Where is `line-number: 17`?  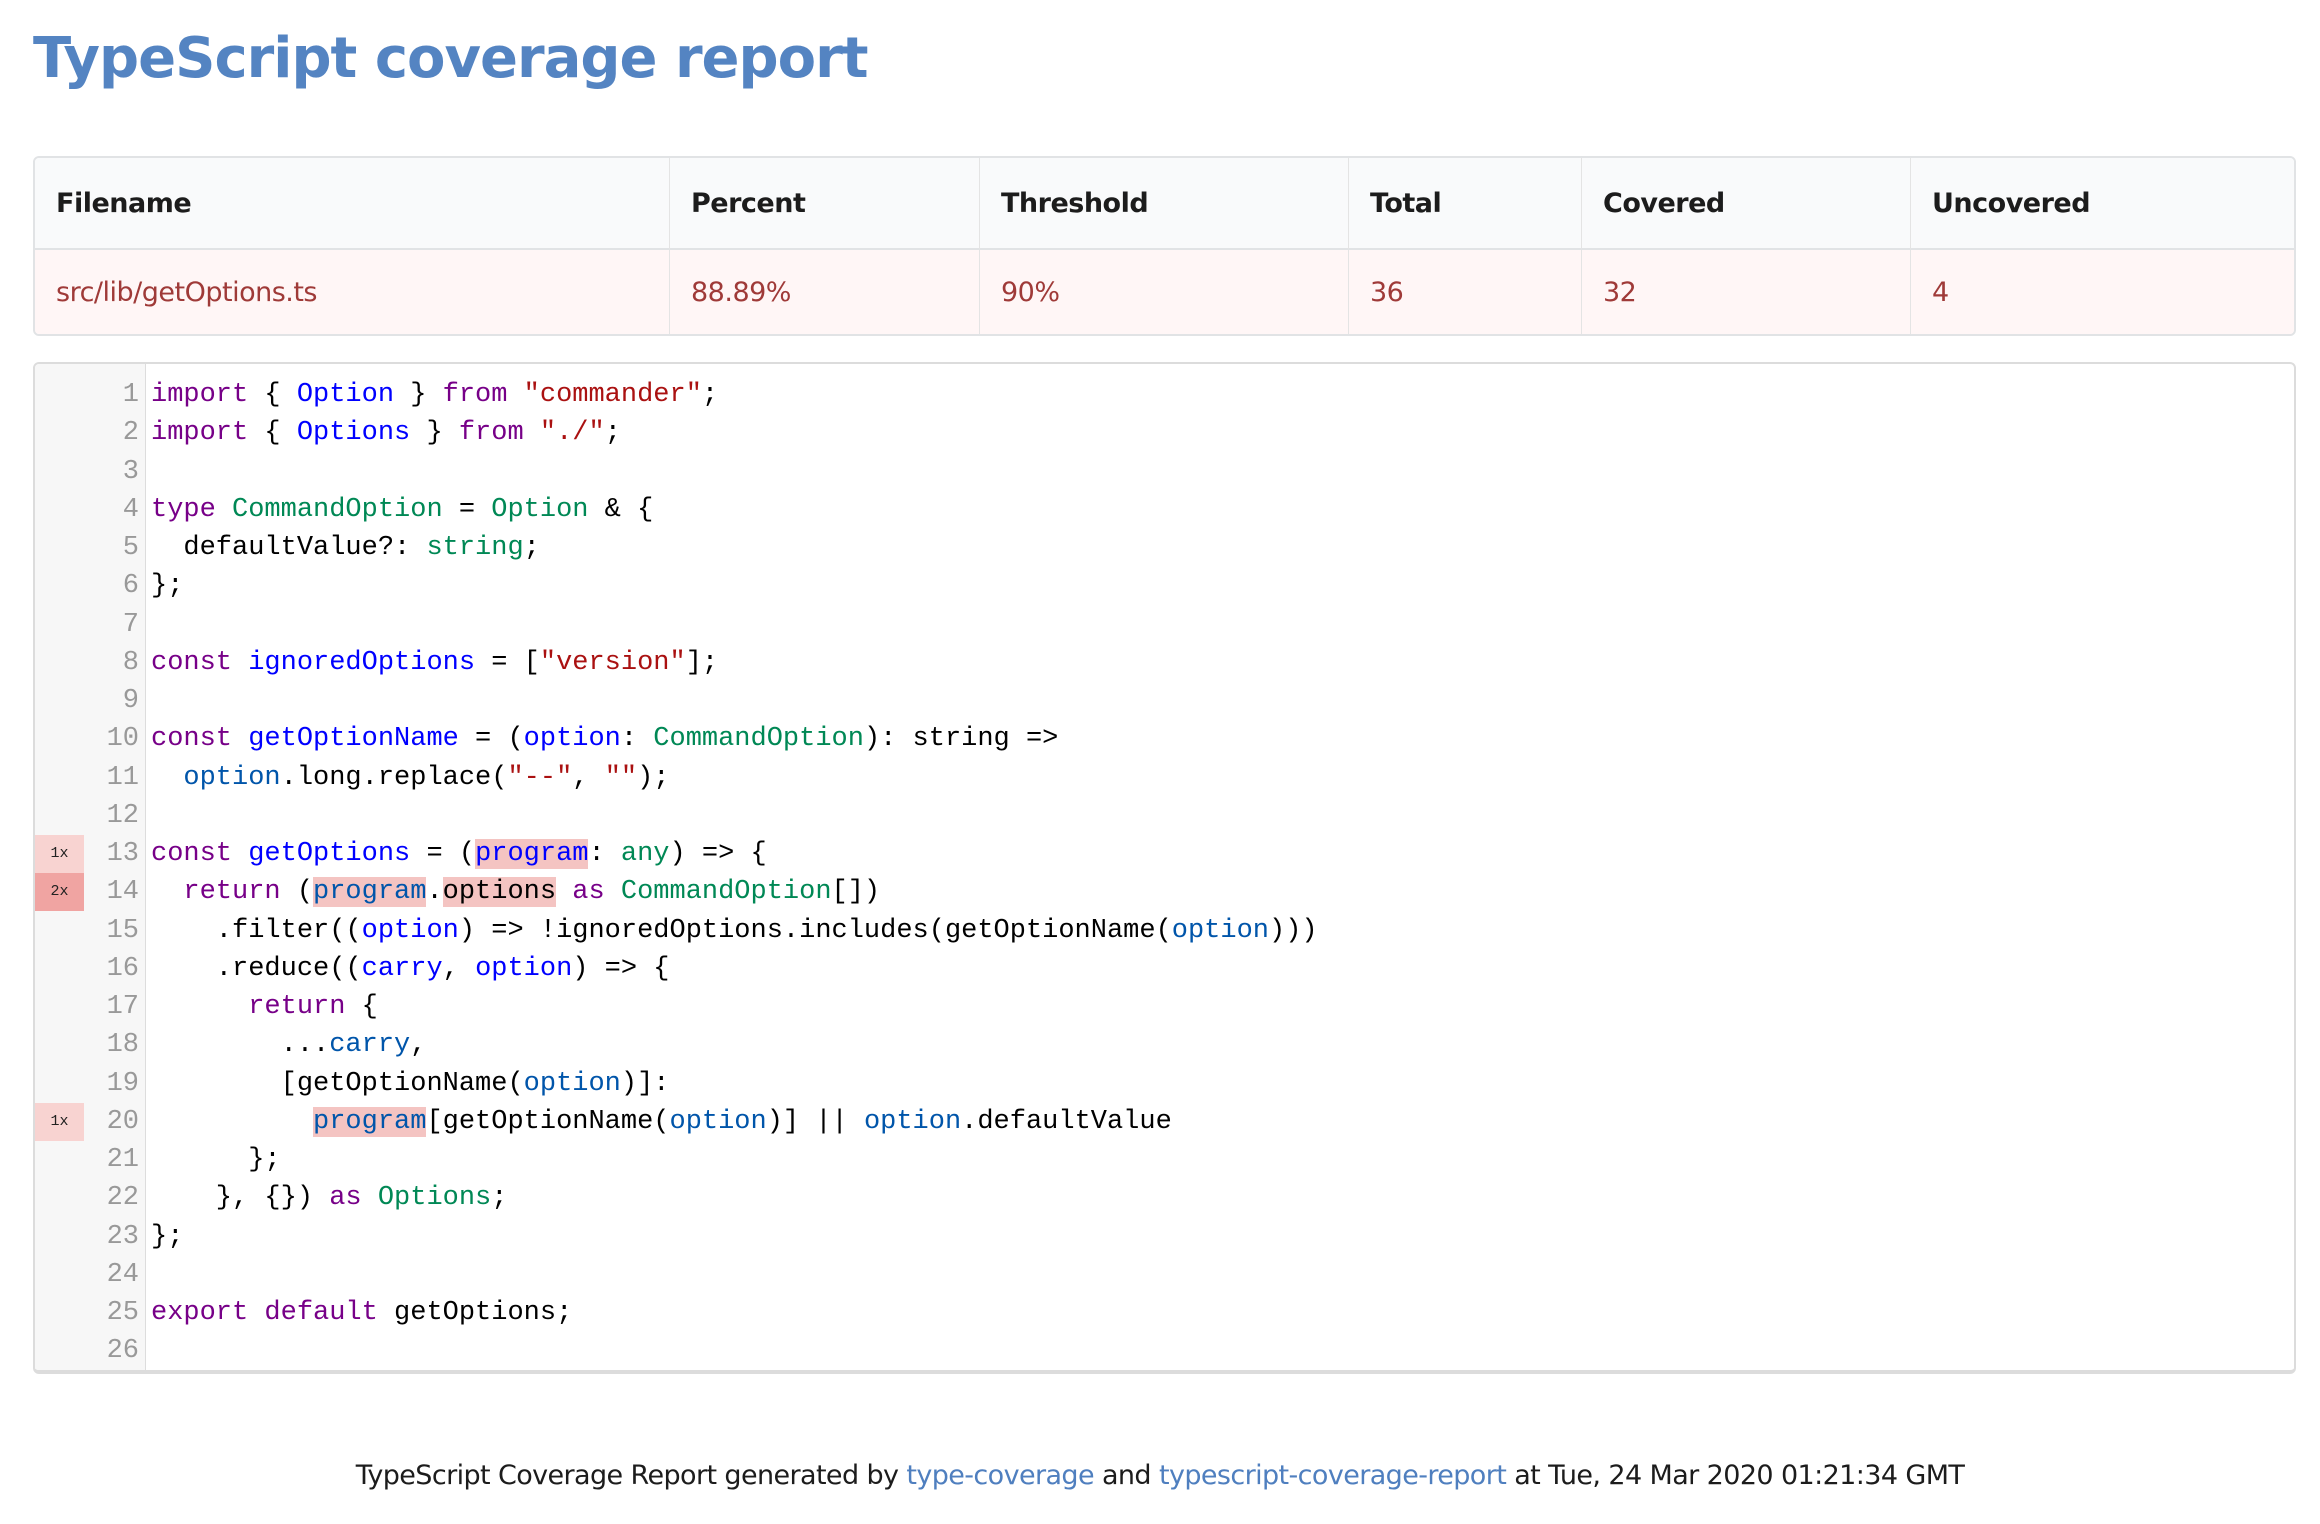 line-number: 17 is located at coordinates (122, 1007).